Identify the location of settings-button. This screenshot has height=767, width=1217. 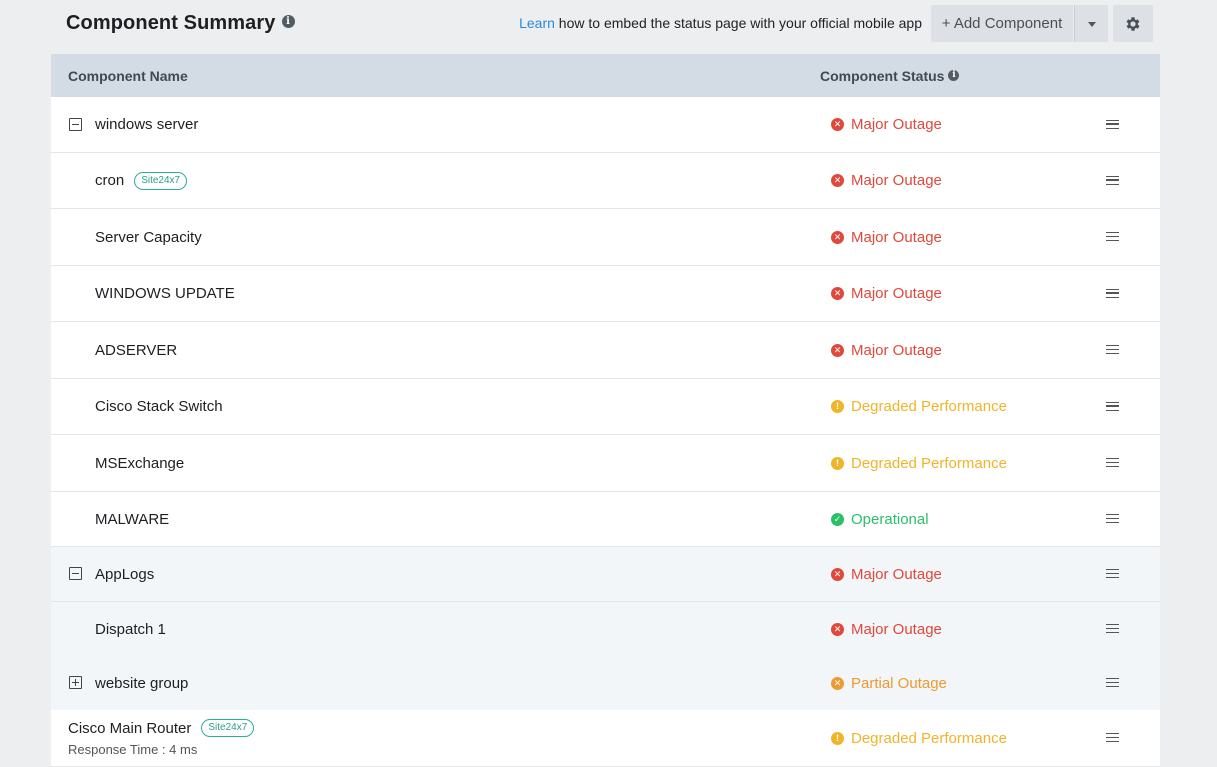
(1133, 23).